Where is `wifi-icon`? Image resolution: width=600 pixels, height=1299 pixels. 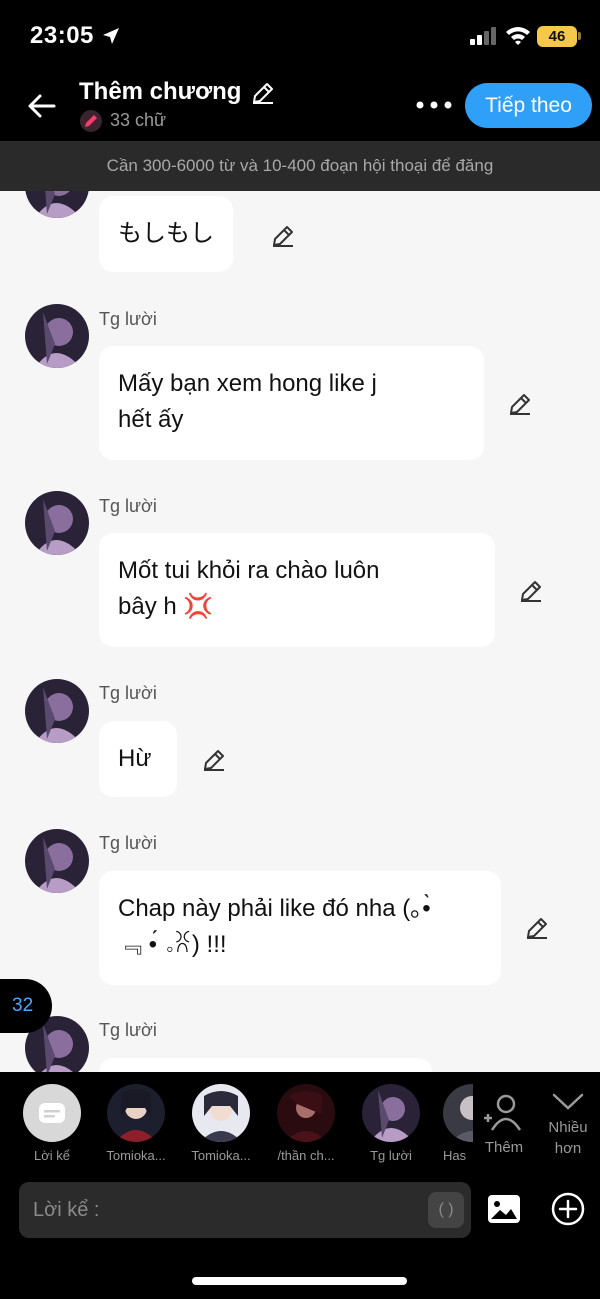
wifi-icon is located at coordinates (518, 36).